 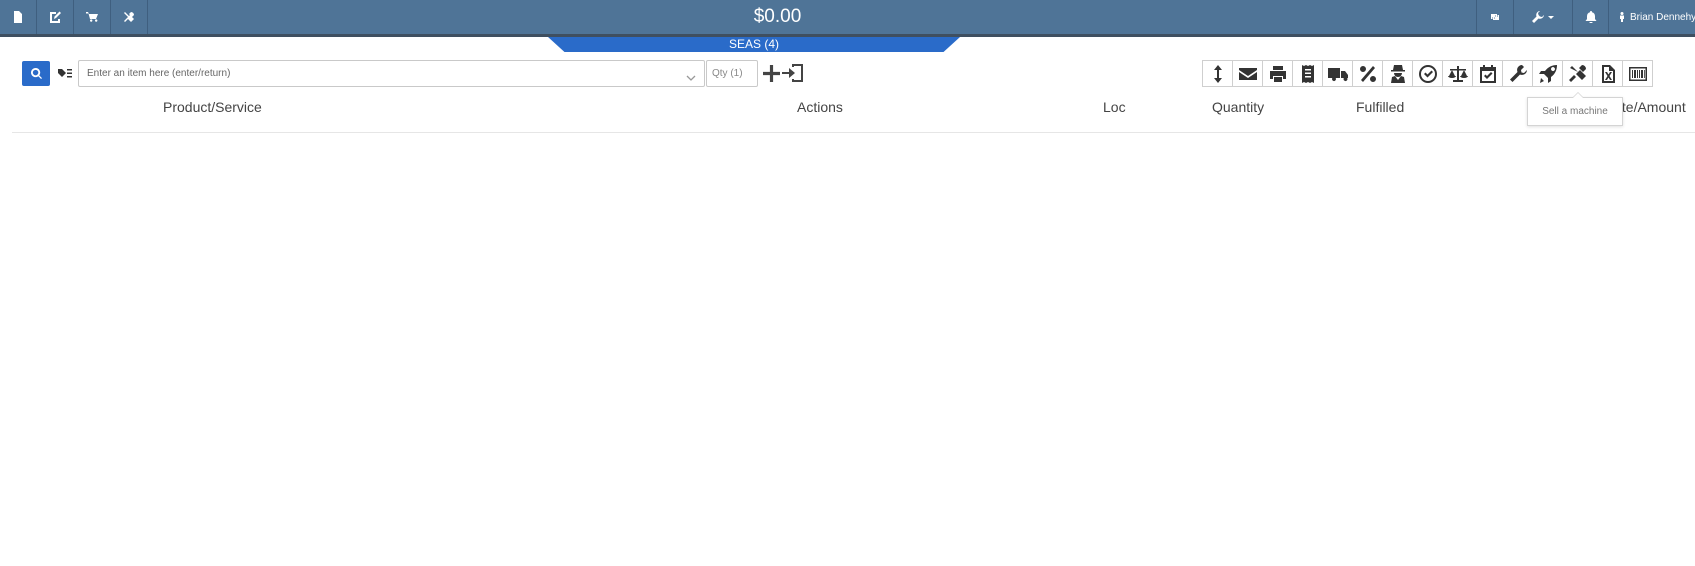 I want to click on edit-document-button, so click(x=55, y=17).